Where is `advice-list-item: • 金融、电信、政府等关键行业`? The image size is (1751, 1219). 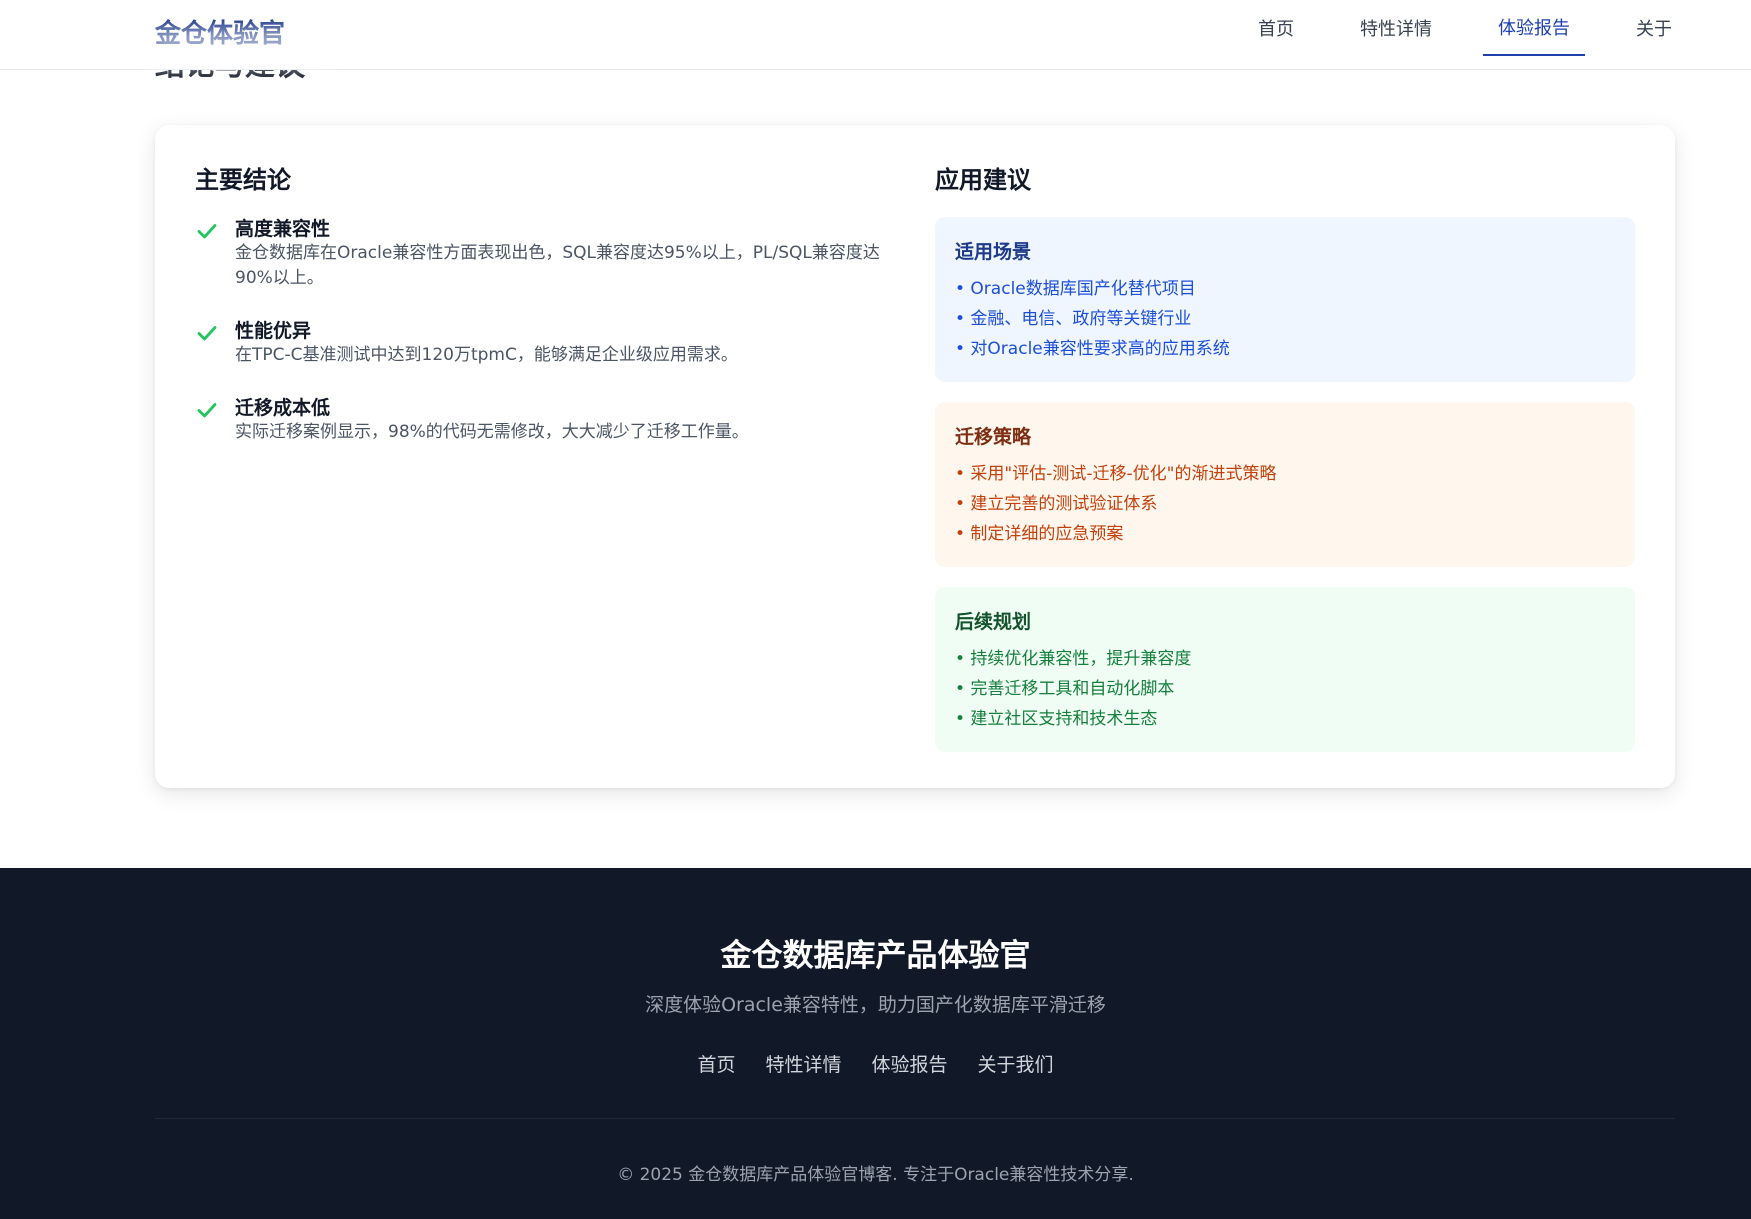
advice-list-item: • 金融、电信、政府等关键行业 is located at coordinates (1073, 319).